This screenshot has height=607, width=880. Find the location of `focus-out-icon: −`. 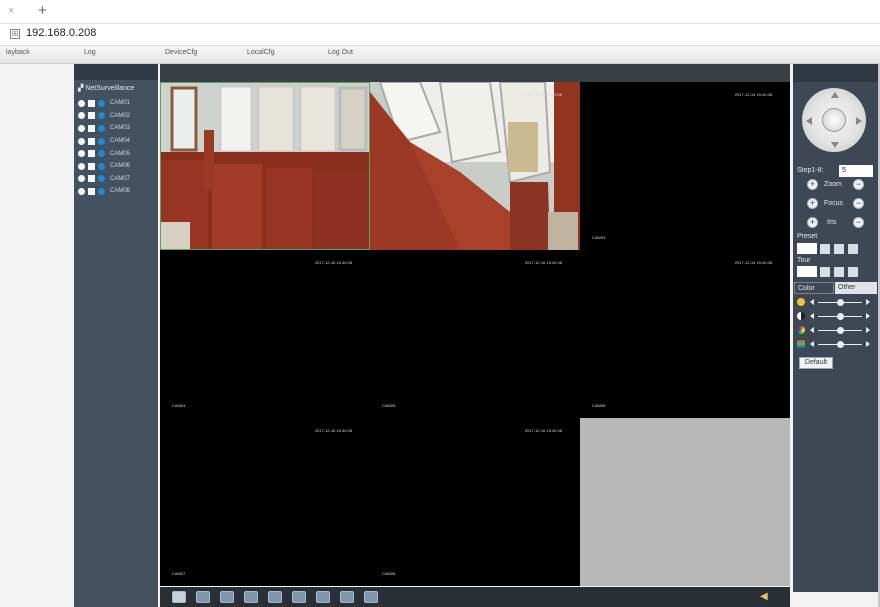

focus-out-icon: − is located at coordinates (858, 203).